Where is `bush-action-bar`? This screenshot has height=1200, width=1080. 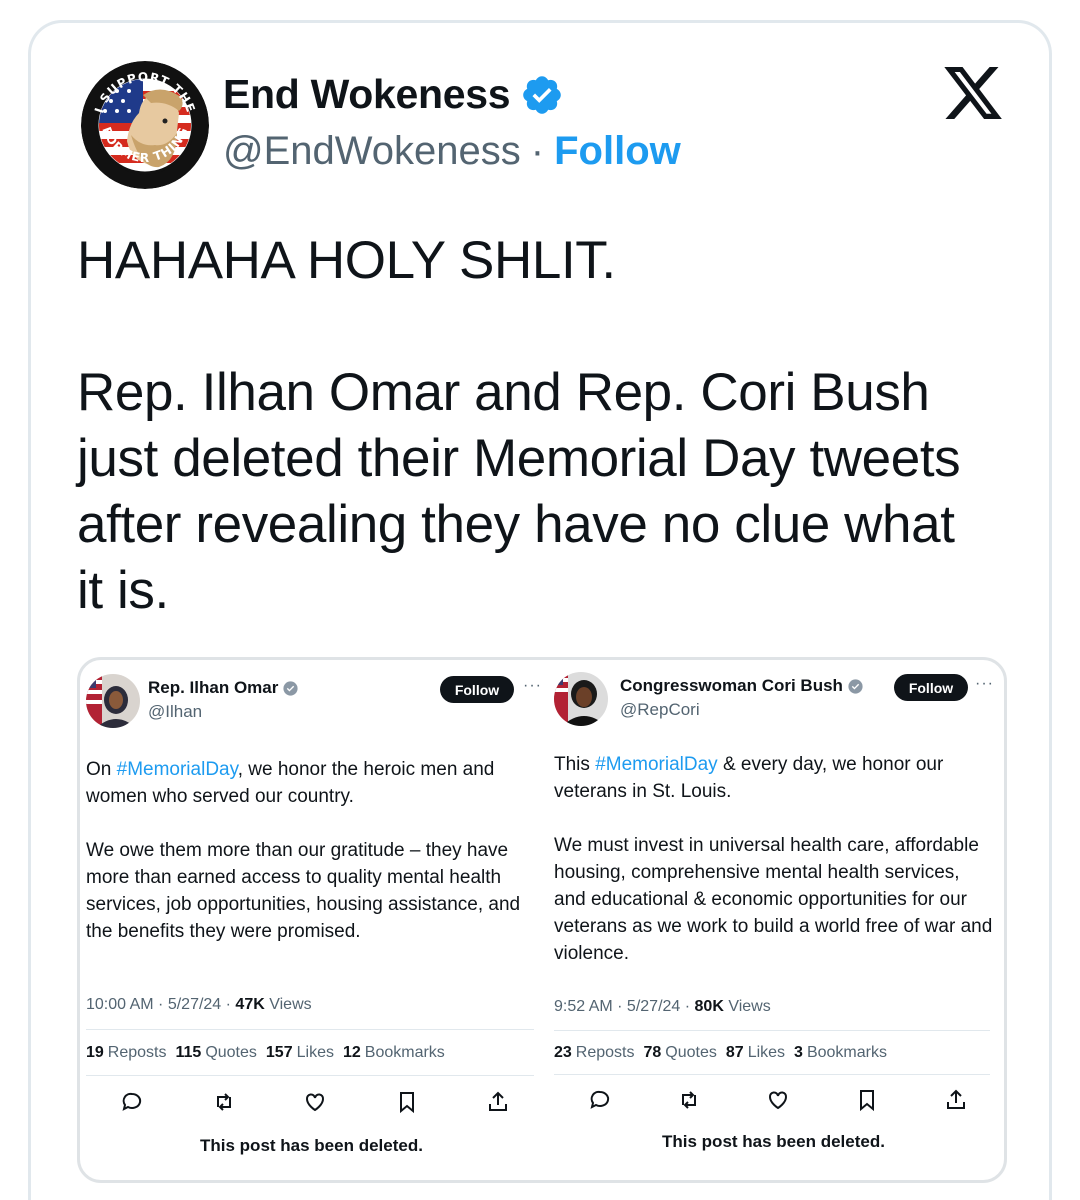
bush-action-bar is located at coordinates (778, 1100).